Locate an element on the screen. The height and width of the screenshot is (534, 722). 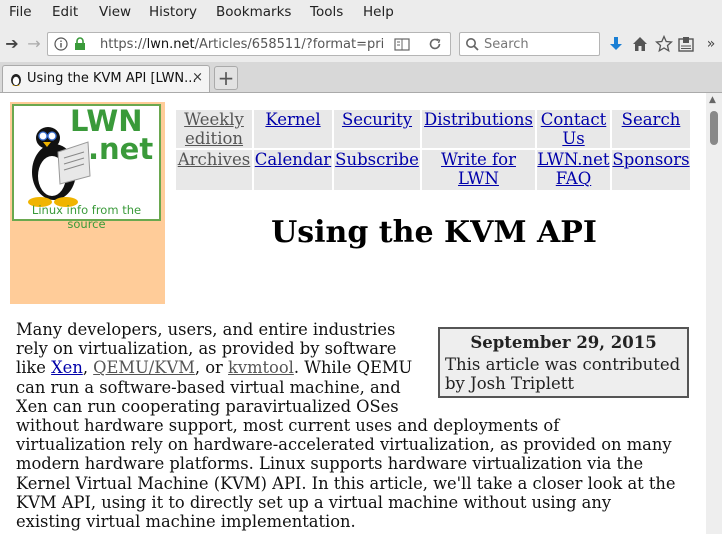
nav-write-for-lwn: Write for LWN is located at coordinates (478, 169).